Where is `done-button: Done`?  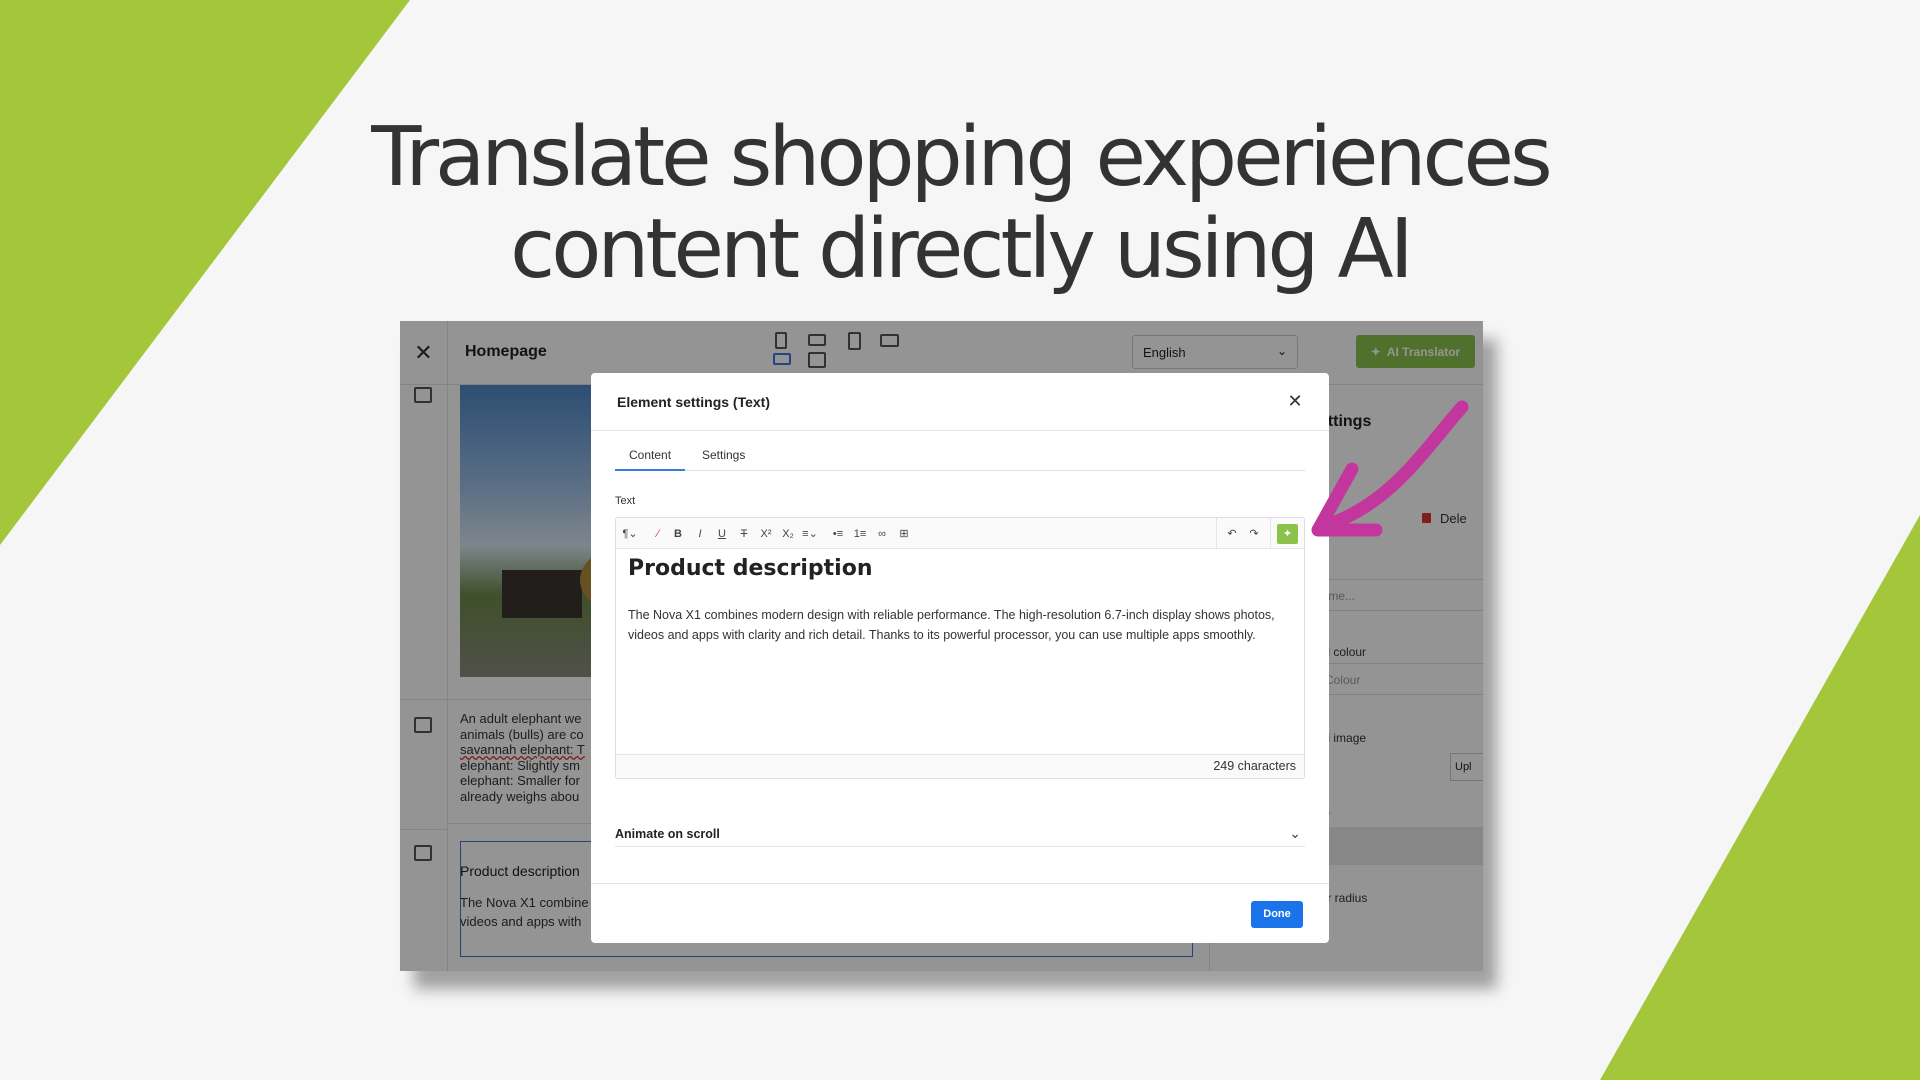
done-button: Done is located at coordinates (1277, 914).